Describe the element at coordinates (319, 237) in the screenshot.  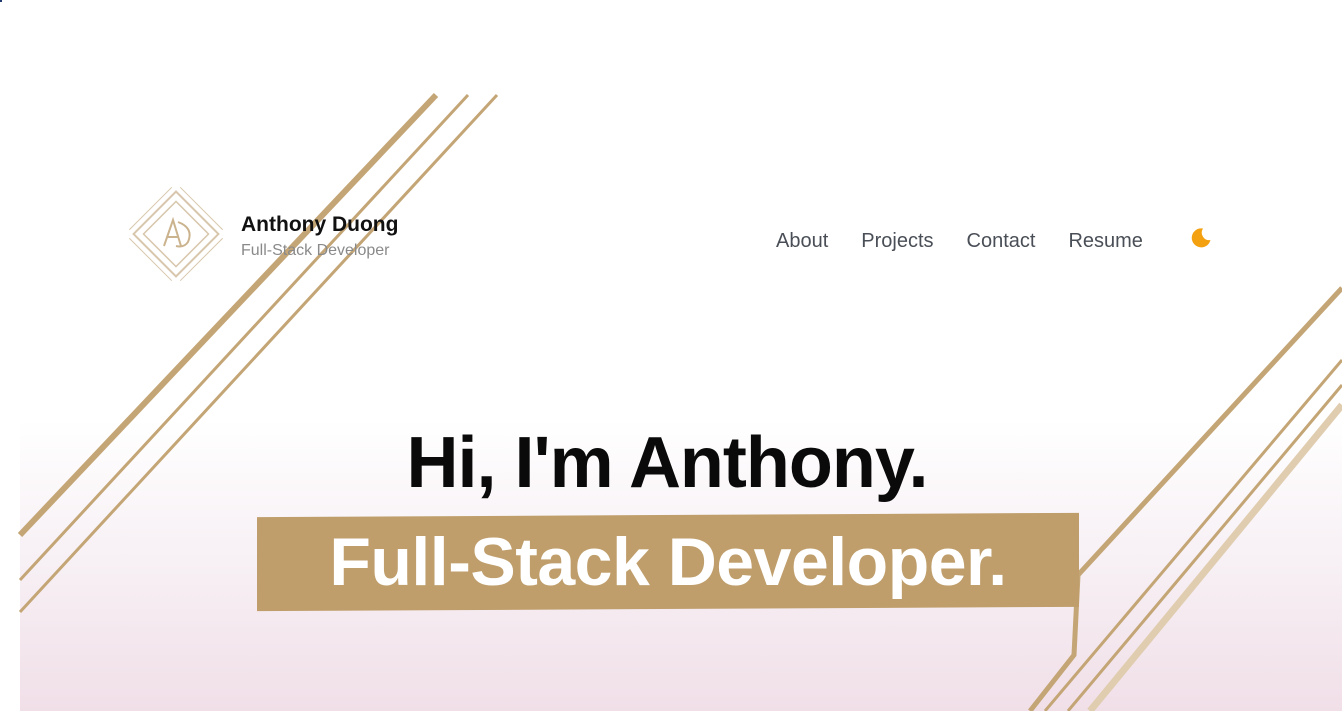
I see `brand: Anthony Duong Full-Stack Developer` at that location.